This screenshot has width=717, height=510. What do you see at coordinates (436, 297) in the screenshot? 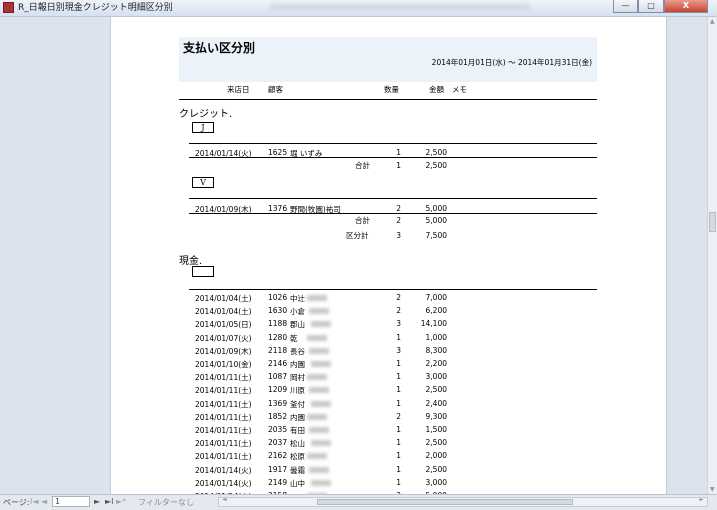
I see `cash-row-amount: 7,000` at bounding box center [436, 297].